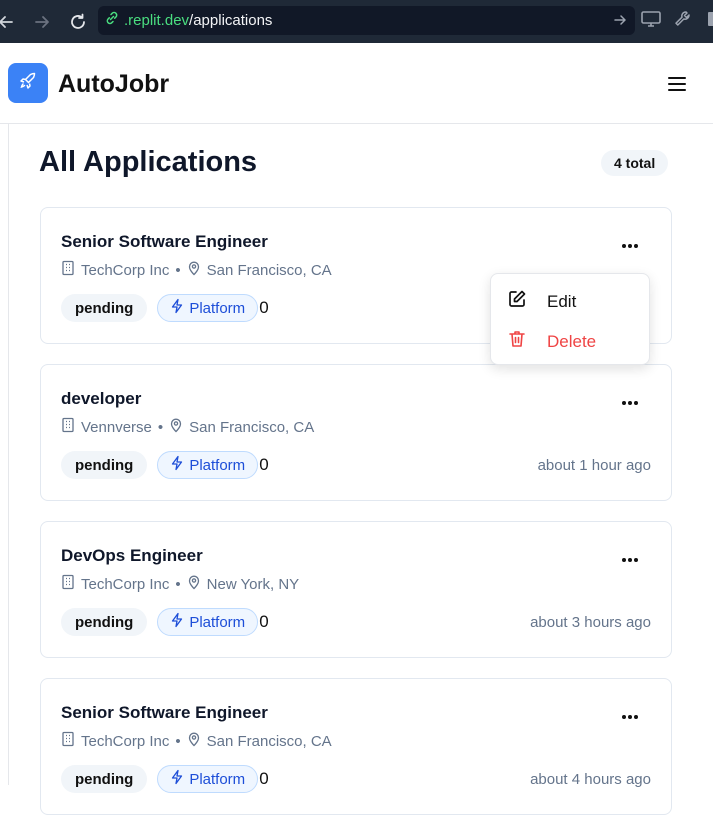 This screenshot has width=713, height=815. I want to click on trash-icon, so click(517, 341).